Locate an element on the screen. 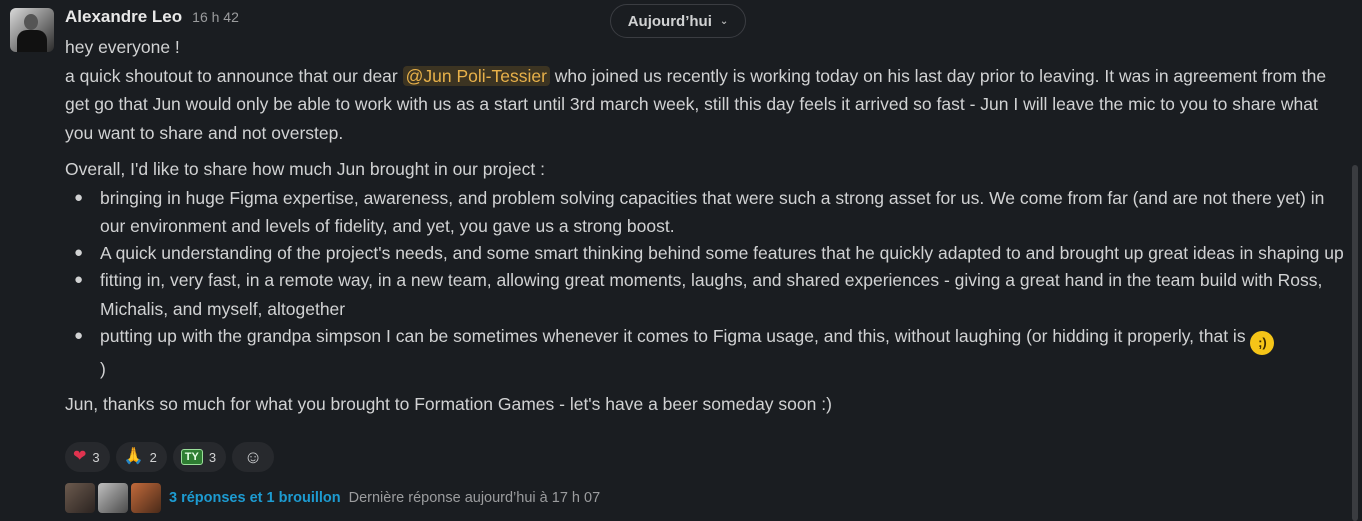  wink-emoji-icon: ;) is located at coordinates (1262, 342).